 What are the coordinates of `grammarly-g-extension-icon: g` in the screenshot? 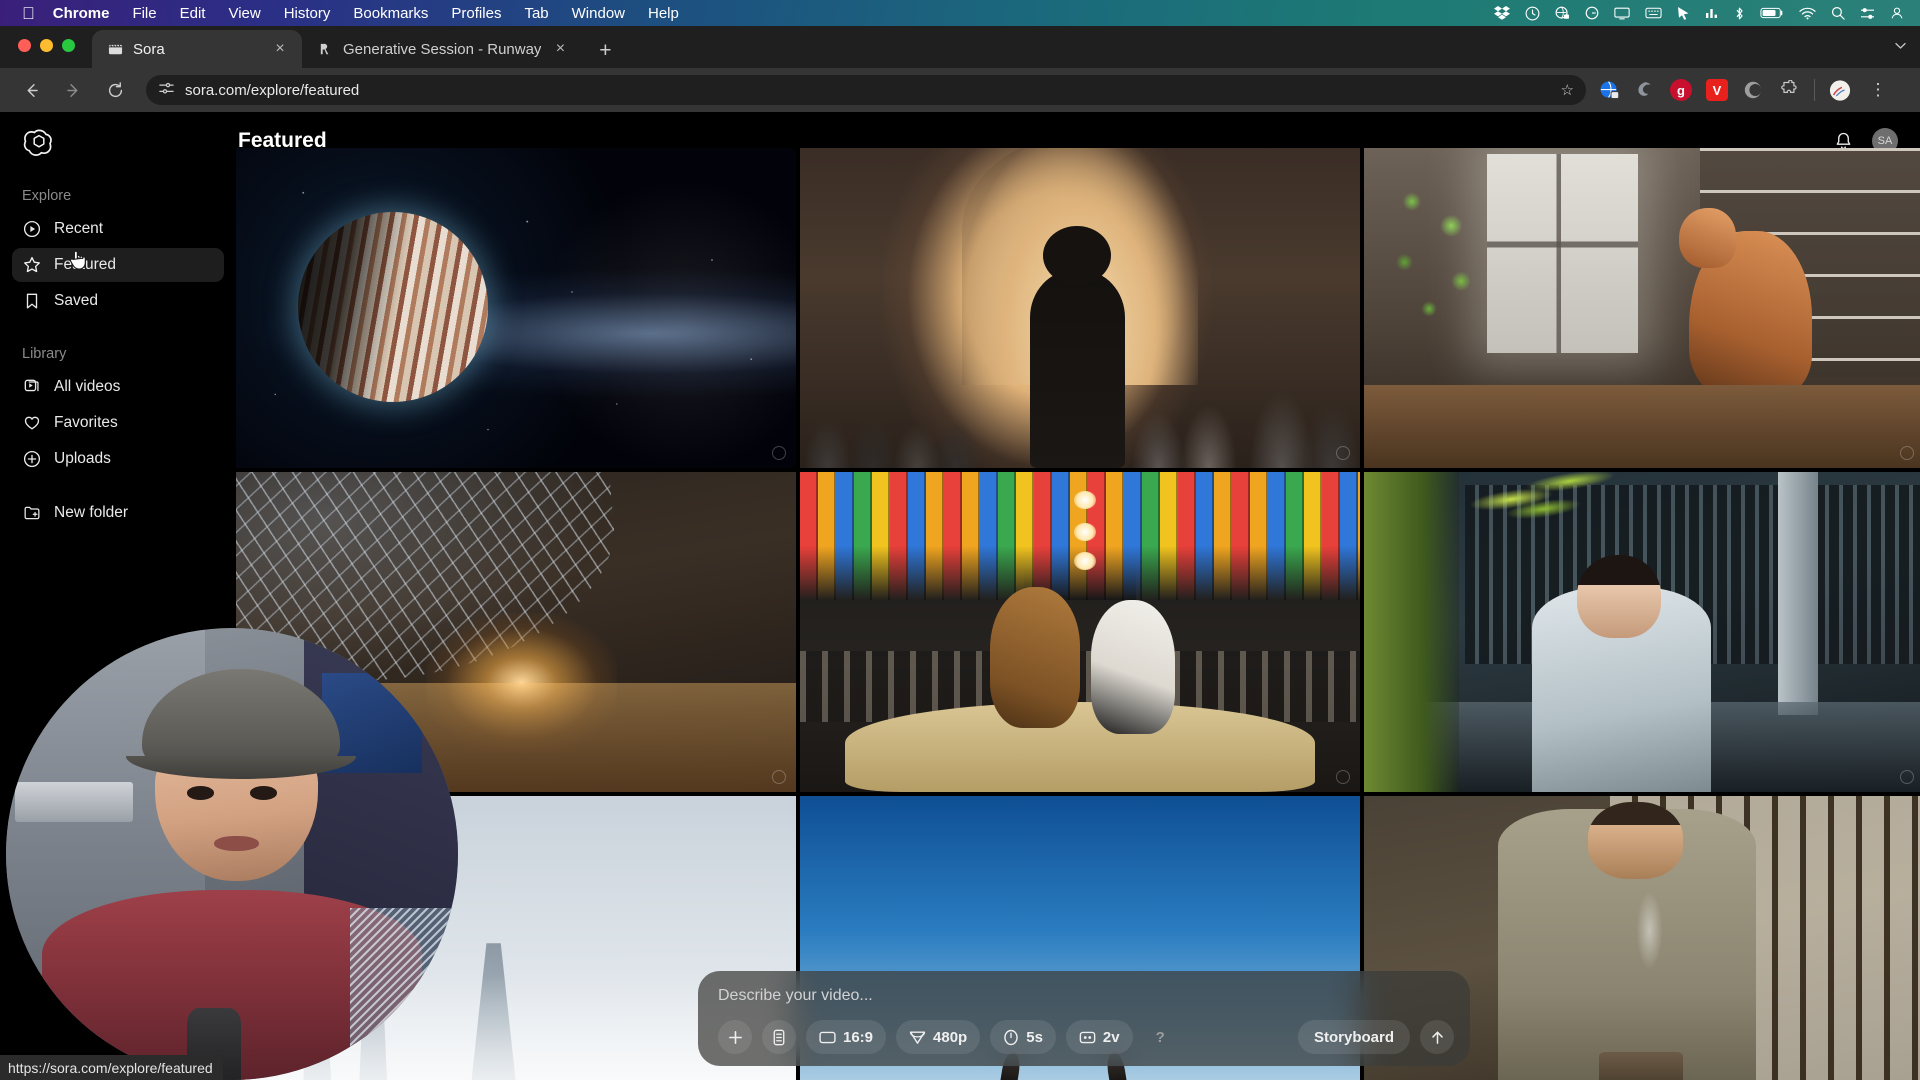 It's located at (1681, 90).